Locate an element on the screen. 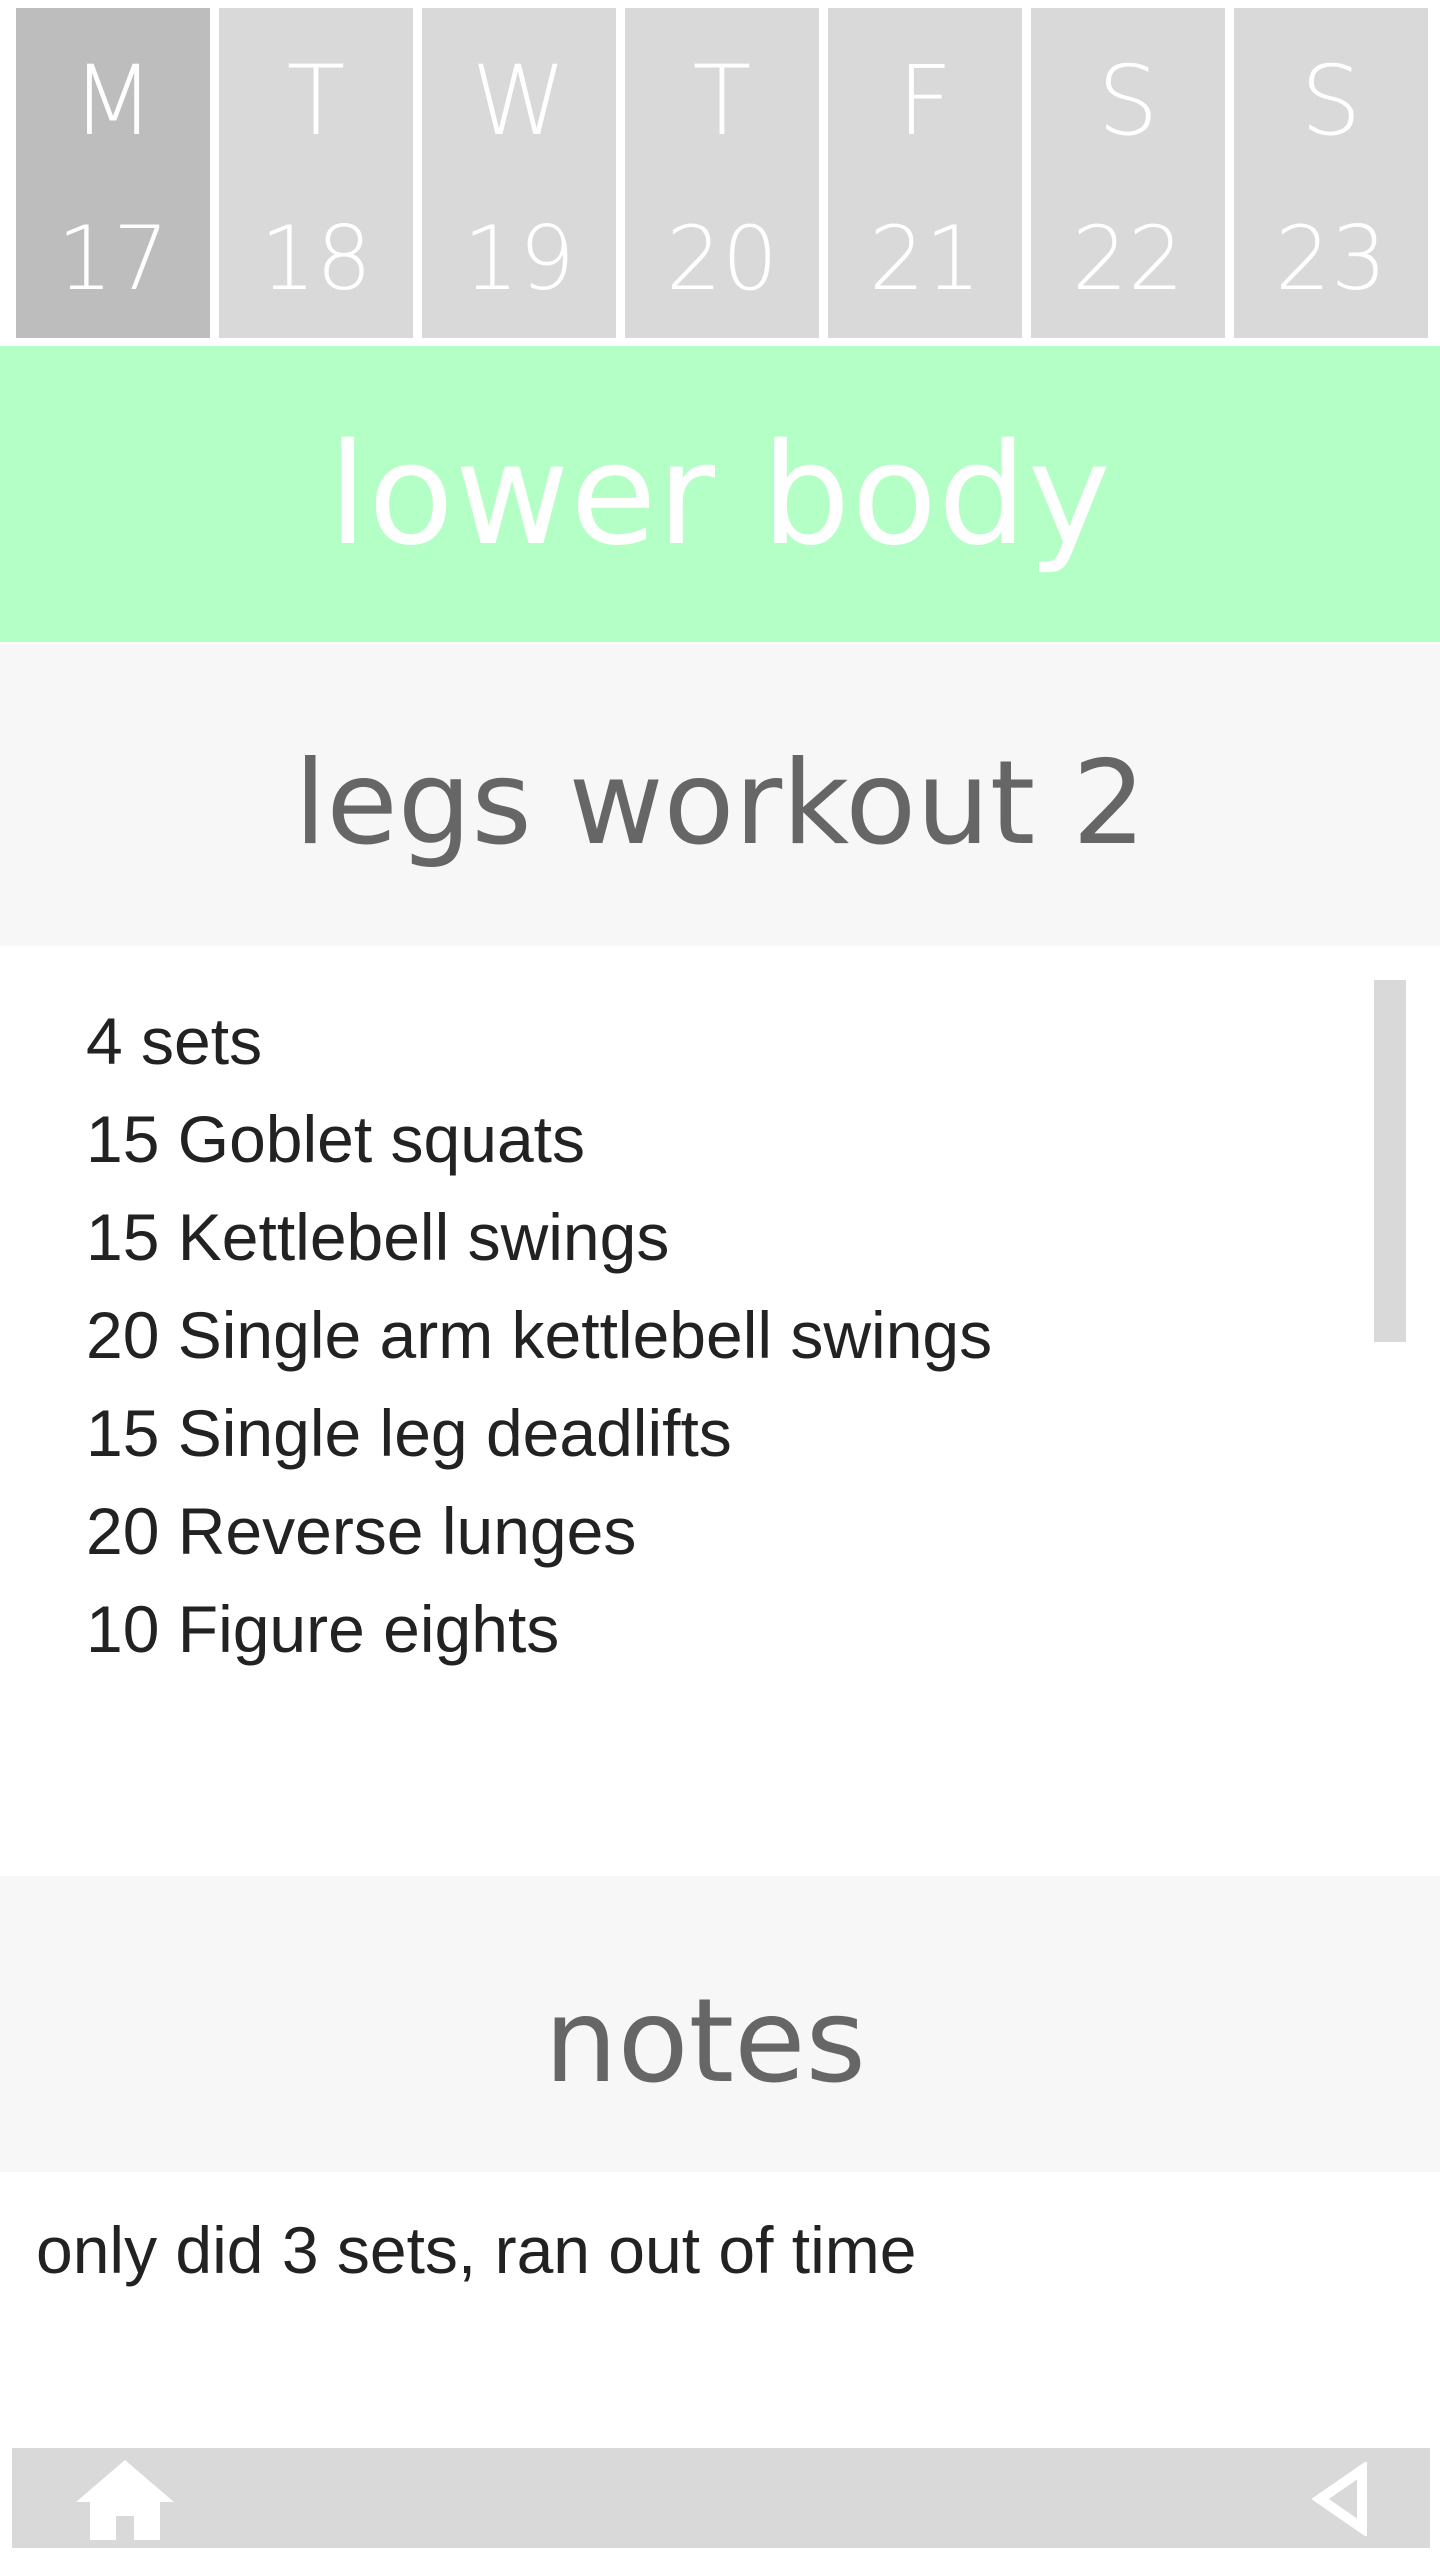  home-button is located at coordinates (125, 2499).